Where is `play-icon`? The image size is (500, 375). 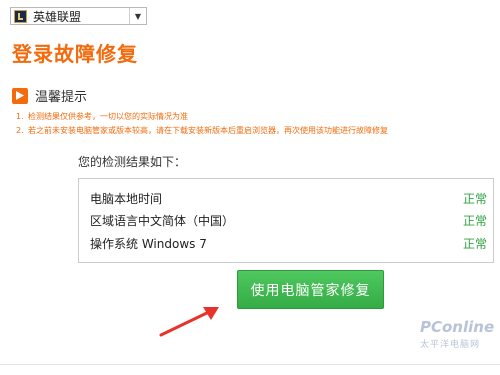
play-icon is located at coordinates (20, 95).